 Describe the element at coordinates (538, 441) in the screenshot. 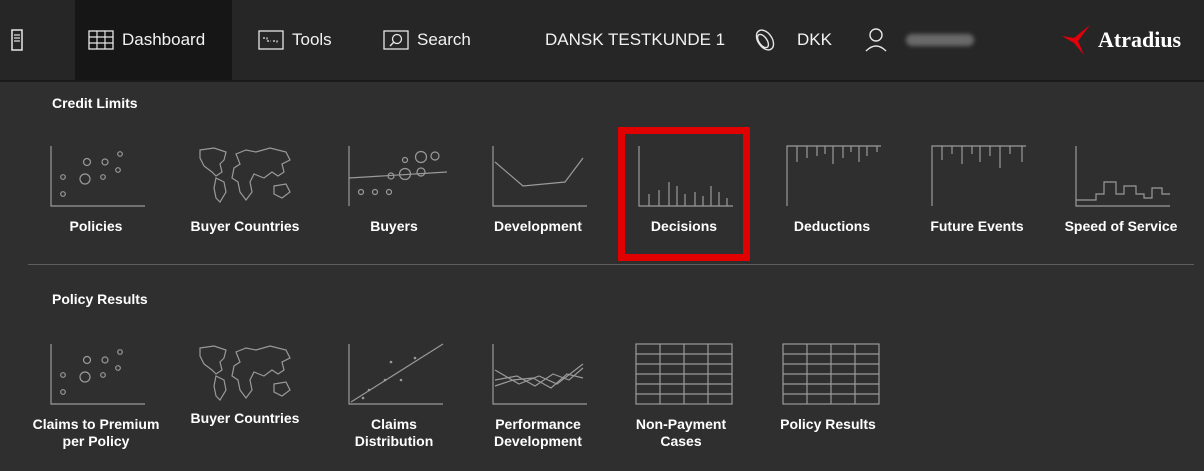

I see `tile-label-line2: Development` at that location.